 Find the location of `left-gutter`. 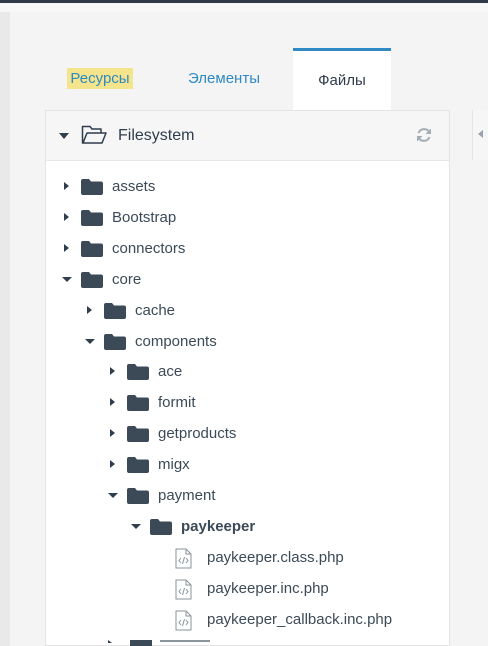

left-gutter is located at coordinates (5, 329).